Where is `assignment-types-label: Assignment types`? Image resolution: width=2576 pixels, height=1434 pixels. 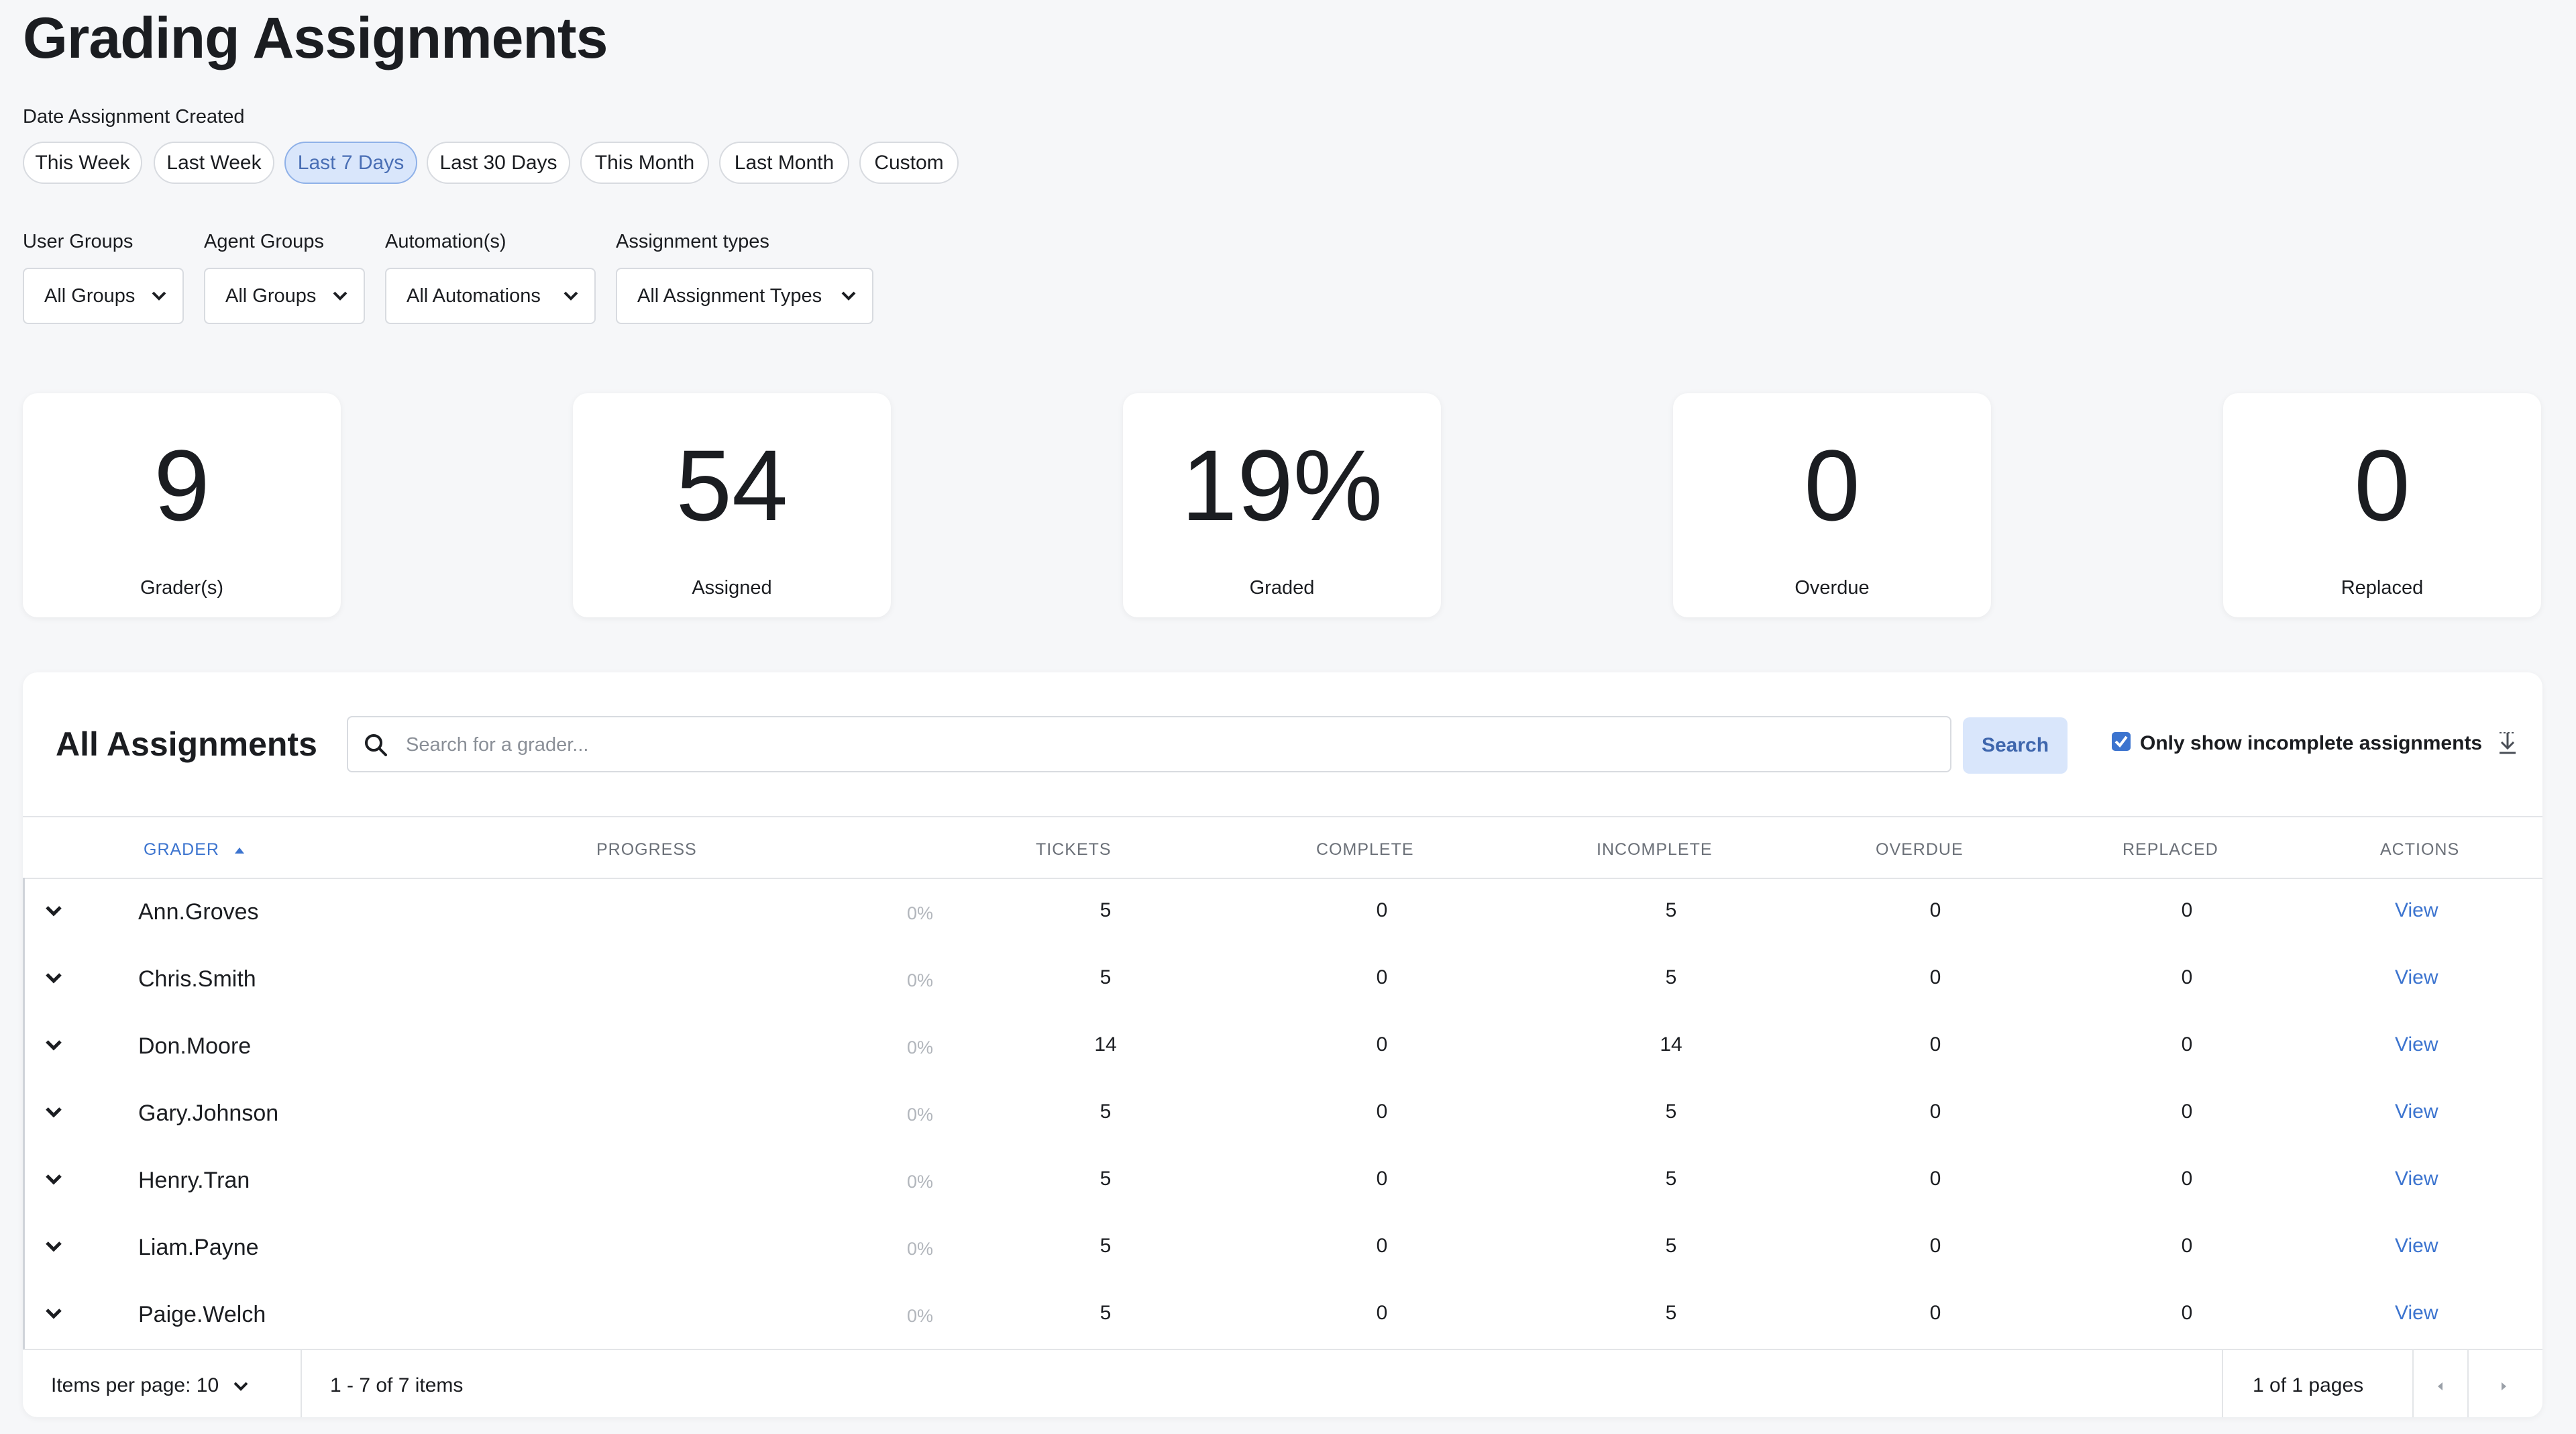
assignment-types-label: Assignment types is located at coordinates (692, 242).